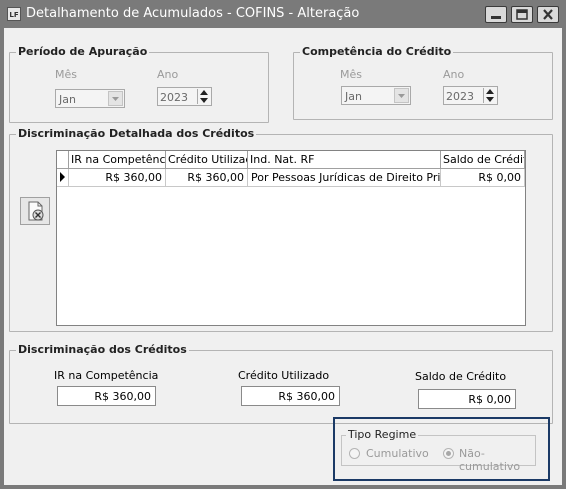 This screenshot has width=566, height=489. I want to click on creditos-title: Discriminação dos Créditos, so click(102, 349).